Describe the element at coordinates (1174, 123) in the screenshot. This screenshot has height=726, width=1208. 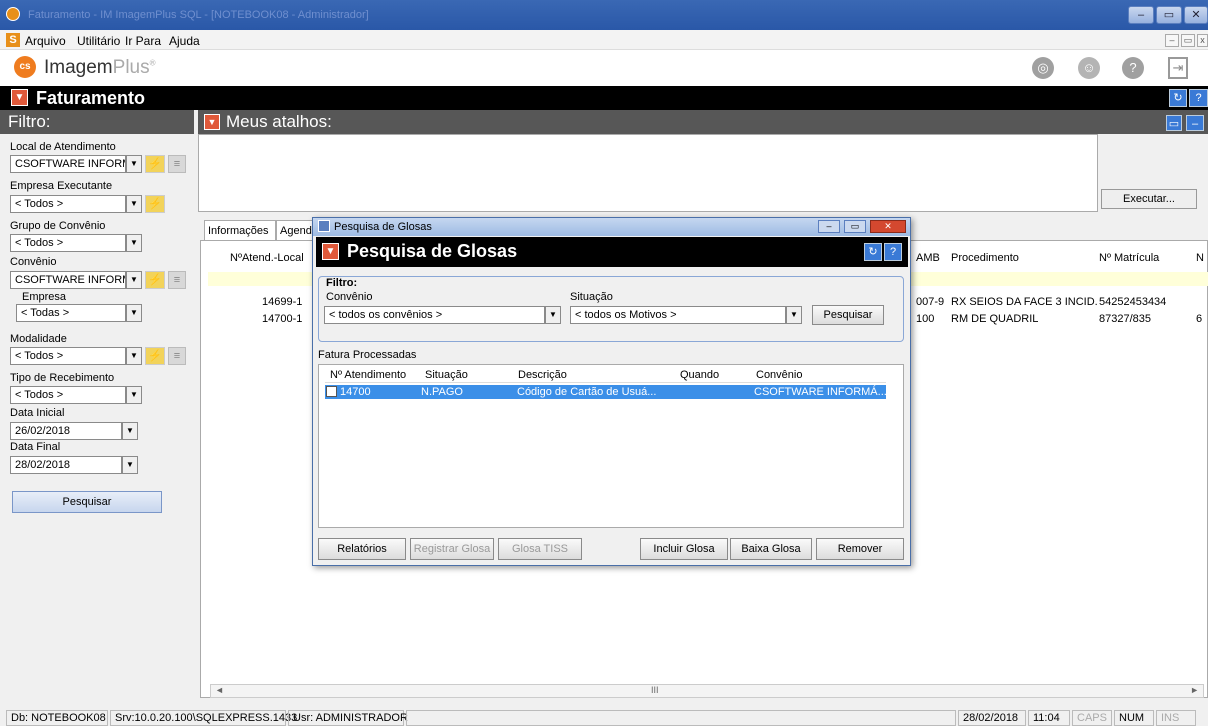
I see `window-icon: ▭` at that location.